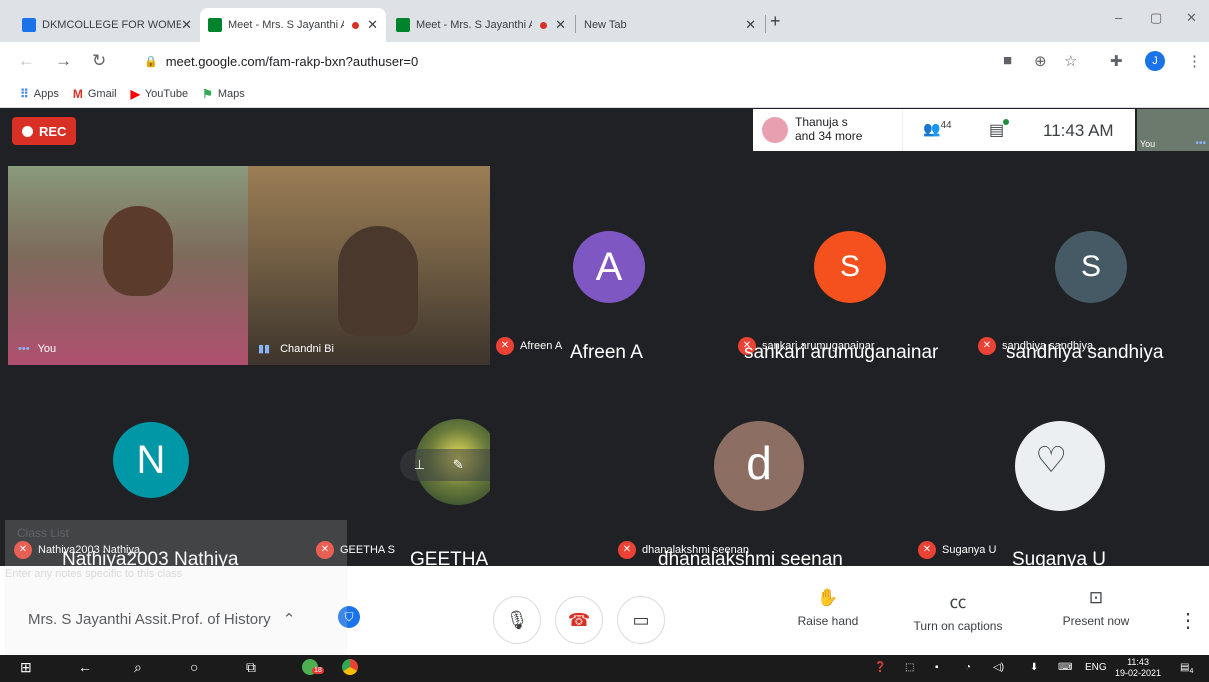 The image size is (1209, 682). Describe the element at coordinates (1194, 61) in the screenshot. I see `chrome-menu-icon: ⋮` at that location.